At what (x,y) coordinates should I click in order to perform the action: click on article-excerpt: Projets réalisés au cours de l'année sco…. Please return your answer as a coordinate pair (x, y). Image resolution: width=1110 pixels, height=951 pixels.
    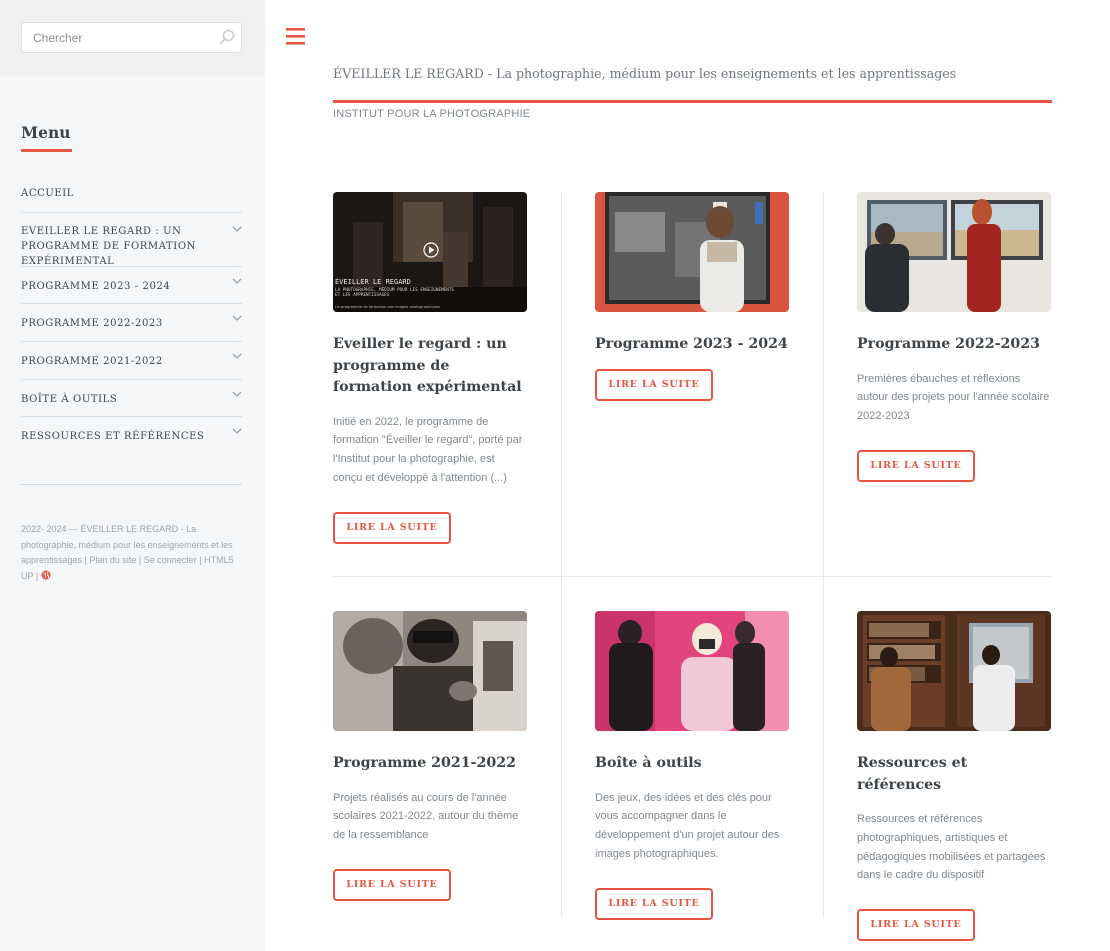
    Looking at the image, I should click on (426, 816).